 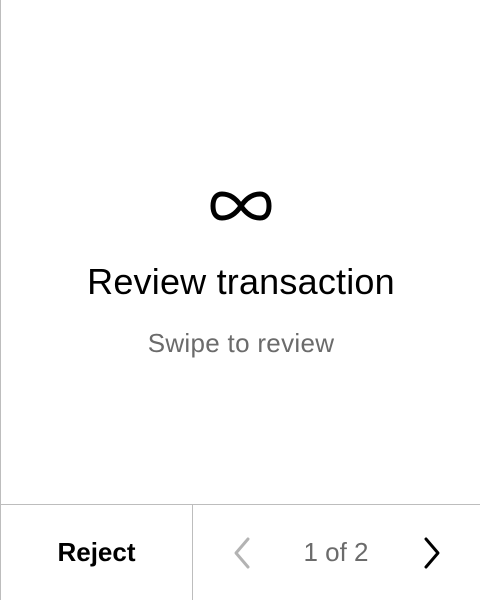 I want to click on swipe-instruction: Swipe to review, so click(x=241, y=343).